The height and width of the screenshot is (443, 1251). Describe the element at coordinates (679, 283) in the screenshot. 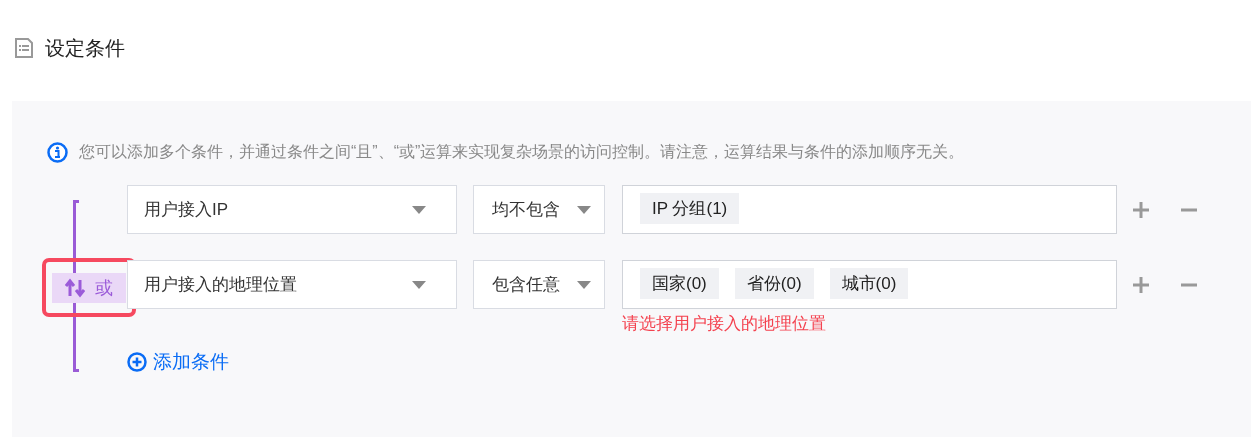

I see `tag: 国家(0)` at that location.